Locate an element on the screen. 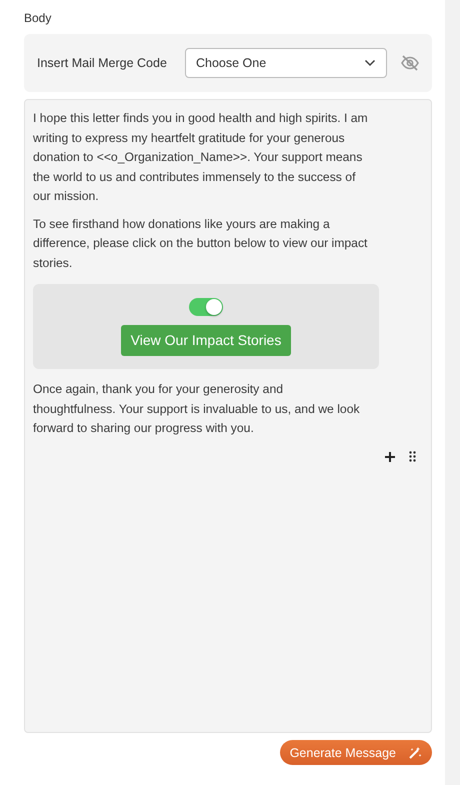 This screenshot has width=460, height=785. impact-stories-button: View Our Impact Stories is located at coordinates (206, 340).